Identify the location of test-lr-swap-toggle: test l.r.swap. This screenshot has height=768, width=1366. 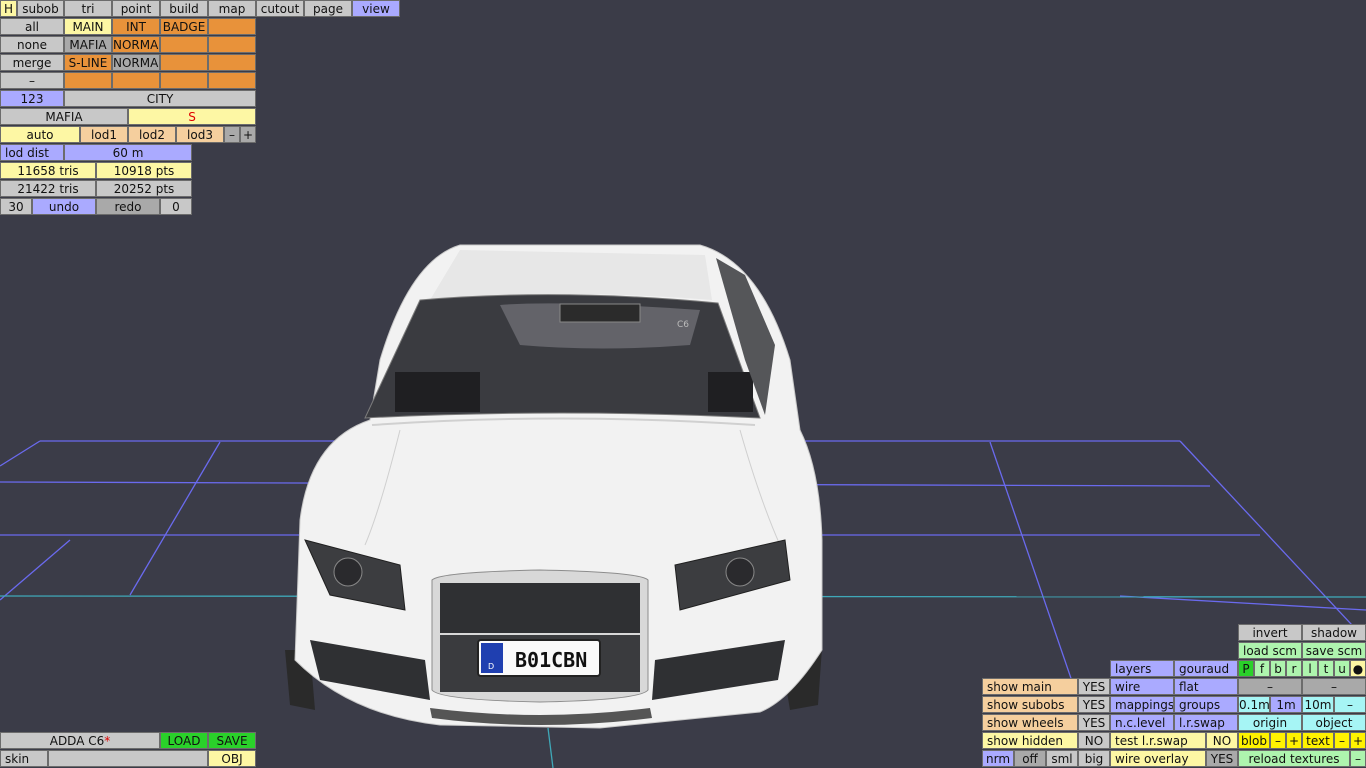
(1158, 740).